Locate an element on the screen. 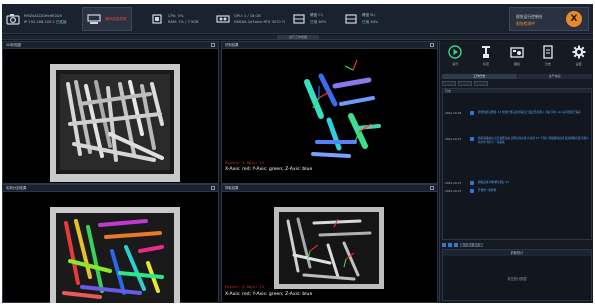 Image resolution: width=595 pixels, height=305 pixels. brand-logo-icon: X is located at coordinates (574, 19).